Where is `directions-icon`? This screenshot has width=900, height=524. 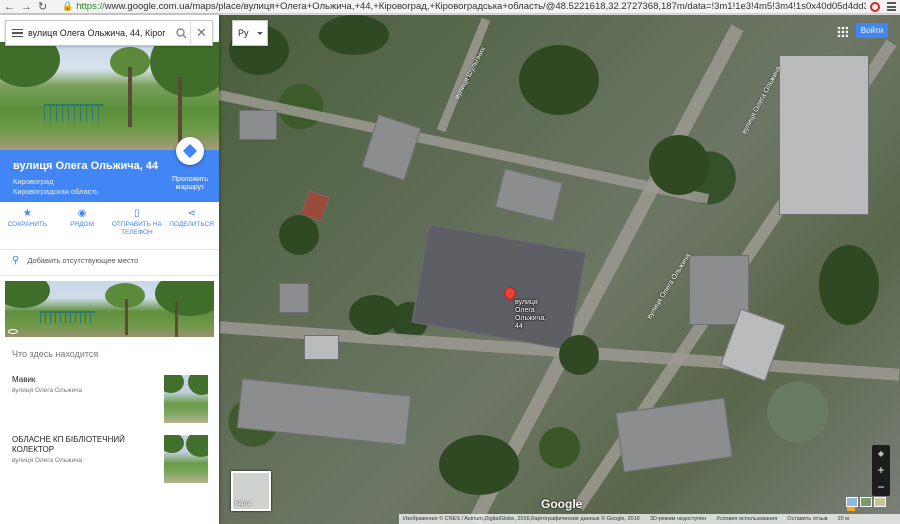
directions-icon is located at coordinates (190, 151).